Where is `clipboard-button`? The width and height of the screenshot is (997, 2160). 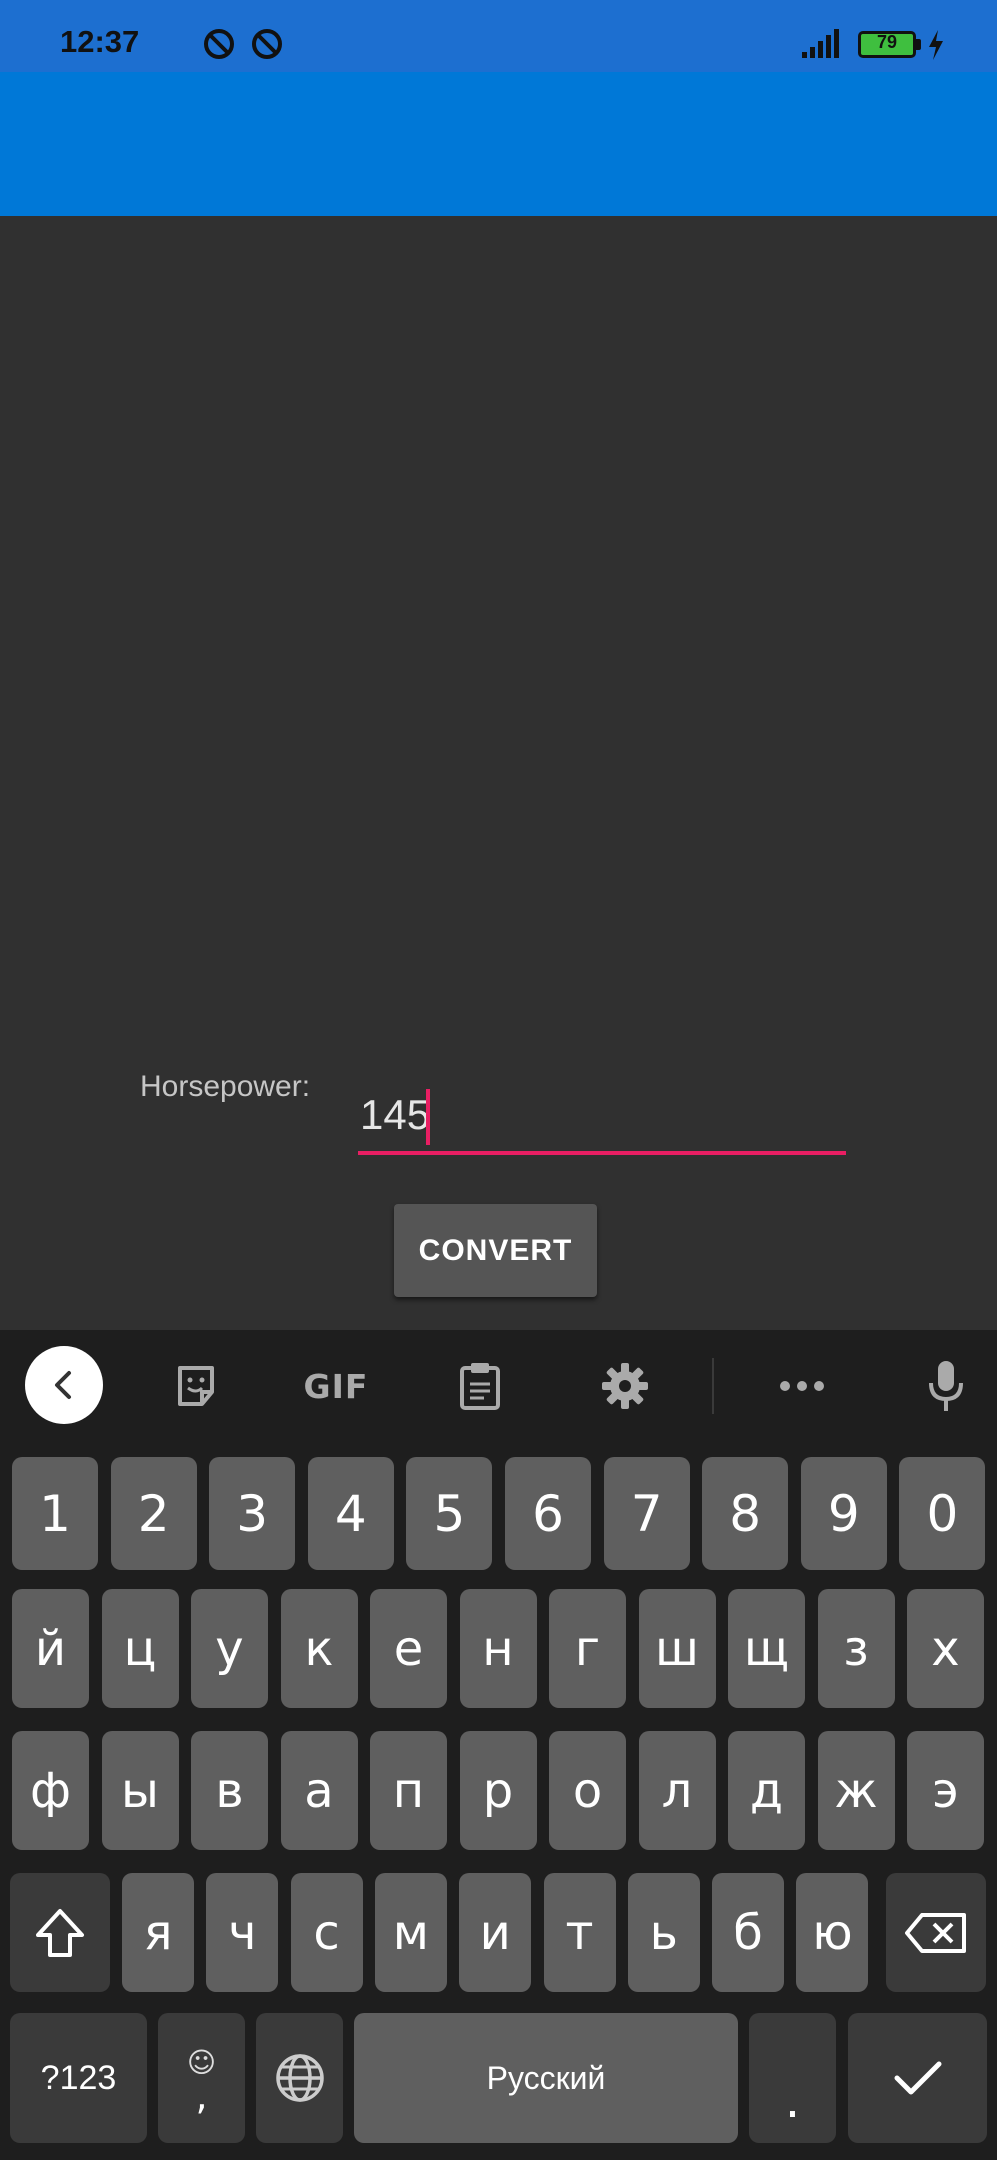
clipboard-button is located at coordinates (480, 1386).